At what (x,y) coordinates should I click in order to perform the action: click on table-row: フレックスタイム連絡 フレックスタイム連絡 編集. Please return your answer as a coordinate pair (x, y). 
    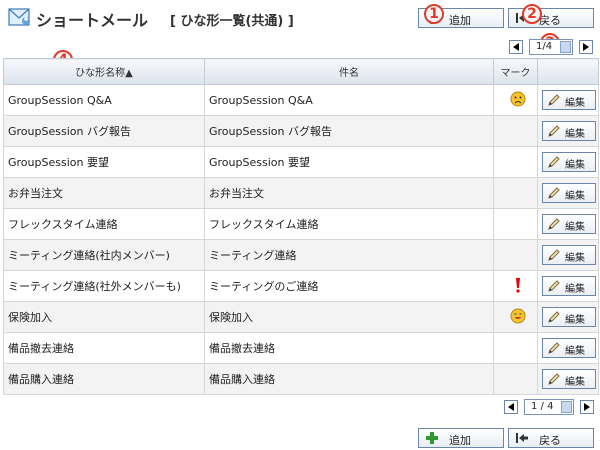
    Looking at the image, I should click on (301, 224).